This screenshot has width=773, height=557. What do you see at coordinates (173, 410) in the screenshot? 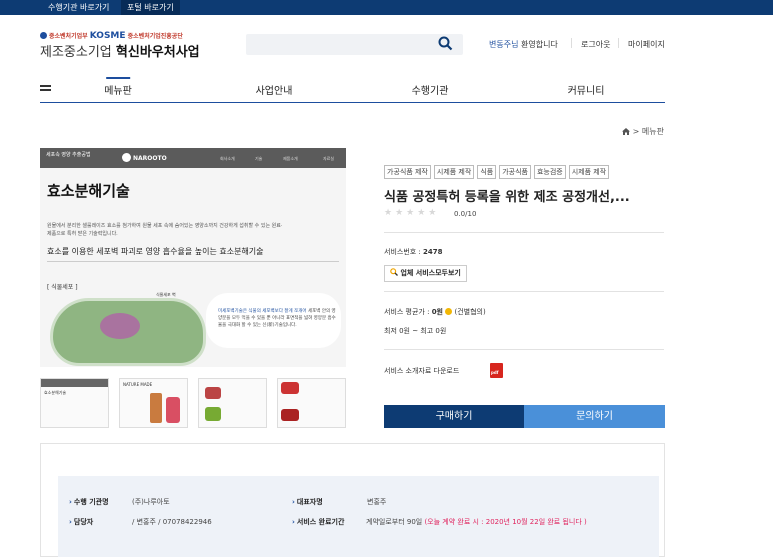
I see `product-jar-image` at bounding box center [173, 410].